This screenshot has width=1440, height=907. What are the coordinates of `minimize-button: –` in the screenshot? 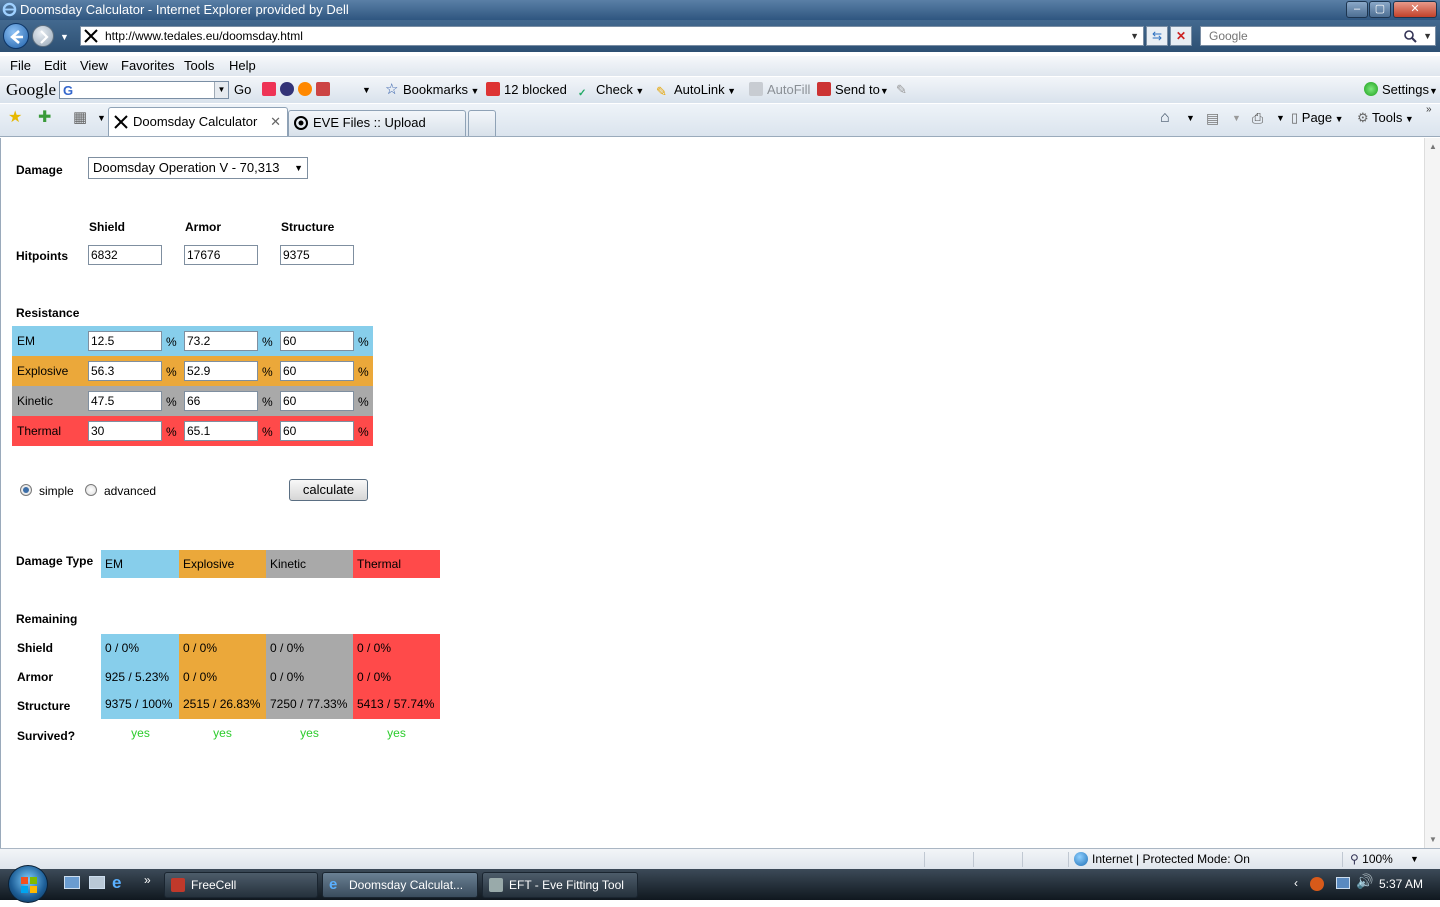 It's located at (1357, 9).